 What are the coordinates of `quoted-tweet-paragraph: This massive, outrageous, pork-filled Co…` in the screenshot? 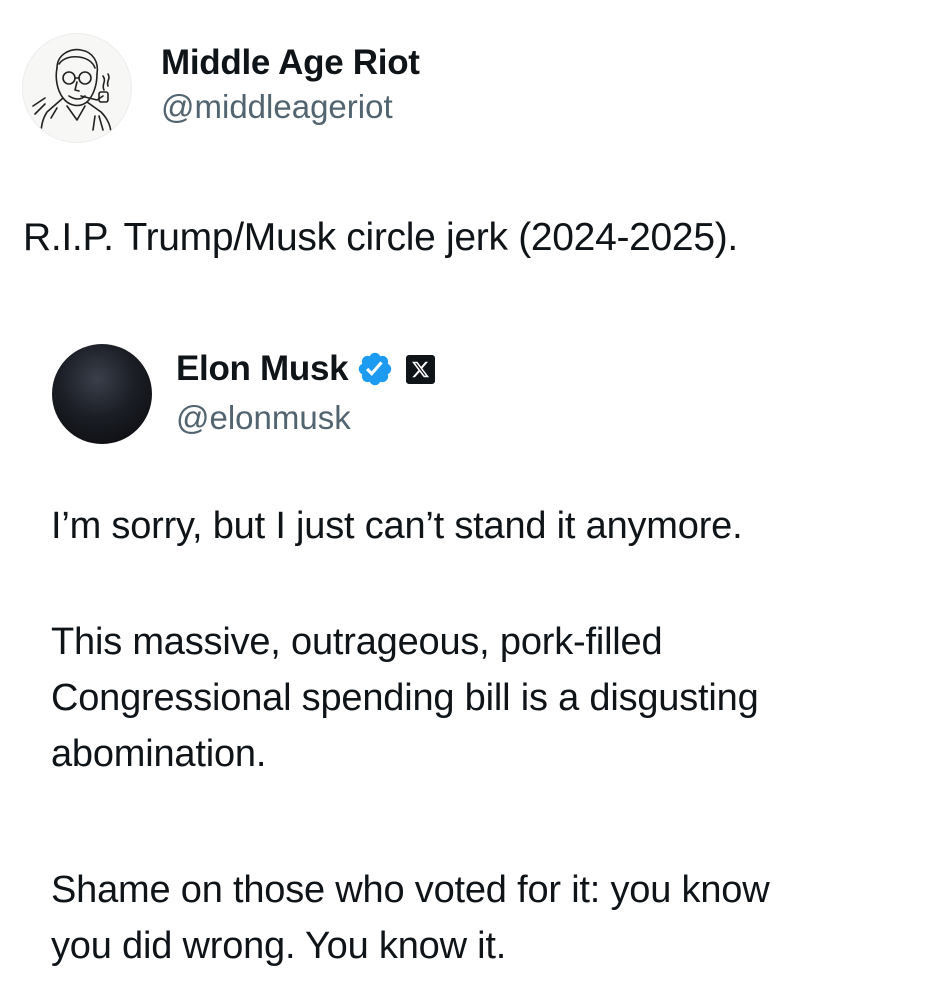 It's located at (405, 698).